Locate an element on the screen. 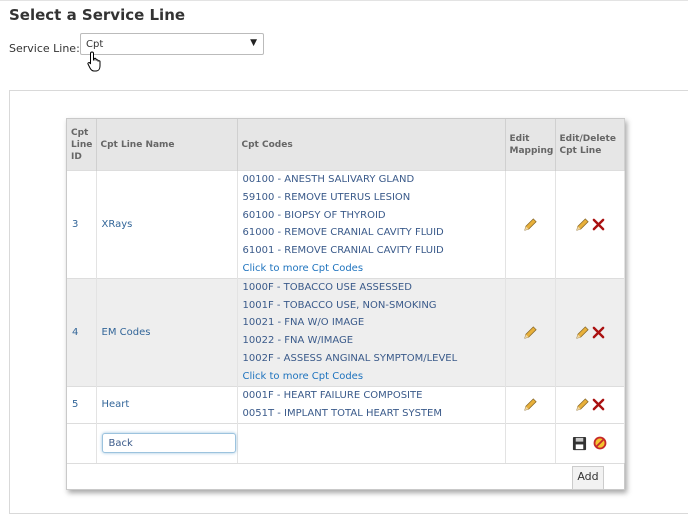 This screenshot has height=514, width=688. cell-name-edit is located at coordinates (167, 443).